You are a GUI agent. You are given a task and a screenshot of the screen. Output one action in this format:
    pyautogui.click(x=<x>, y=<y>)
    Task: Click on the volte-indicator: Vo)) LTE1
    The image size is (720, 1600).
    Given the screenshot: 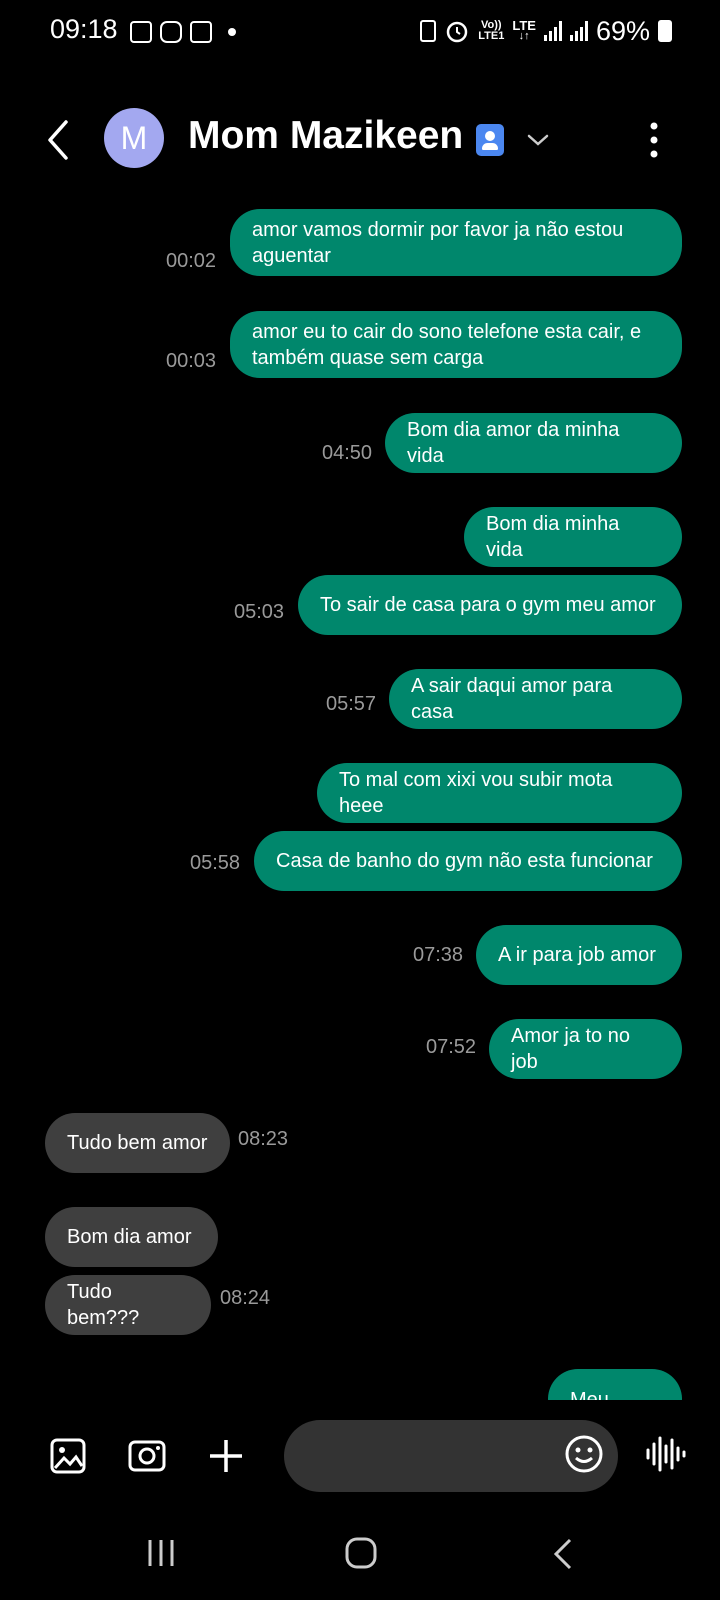 What is the action you would take?
    pyautogui.click(x=491, y=30)
    